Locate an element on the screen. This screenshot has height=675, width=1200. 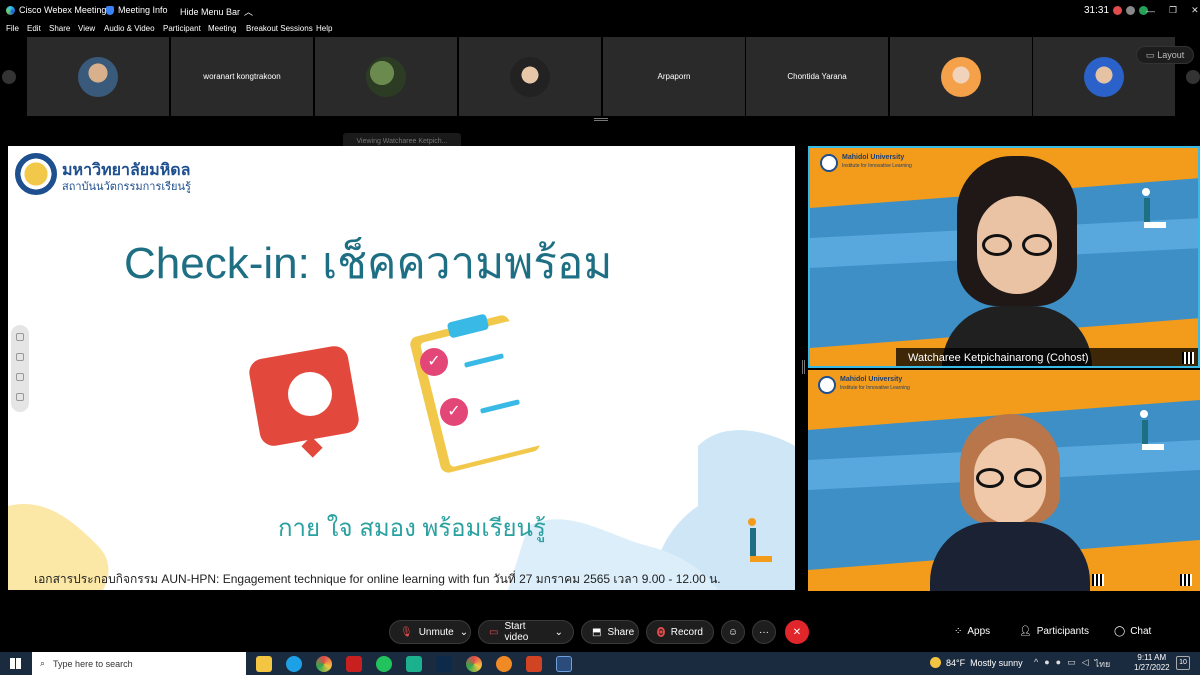
menu-file: File is located at coordinates (12, 28).